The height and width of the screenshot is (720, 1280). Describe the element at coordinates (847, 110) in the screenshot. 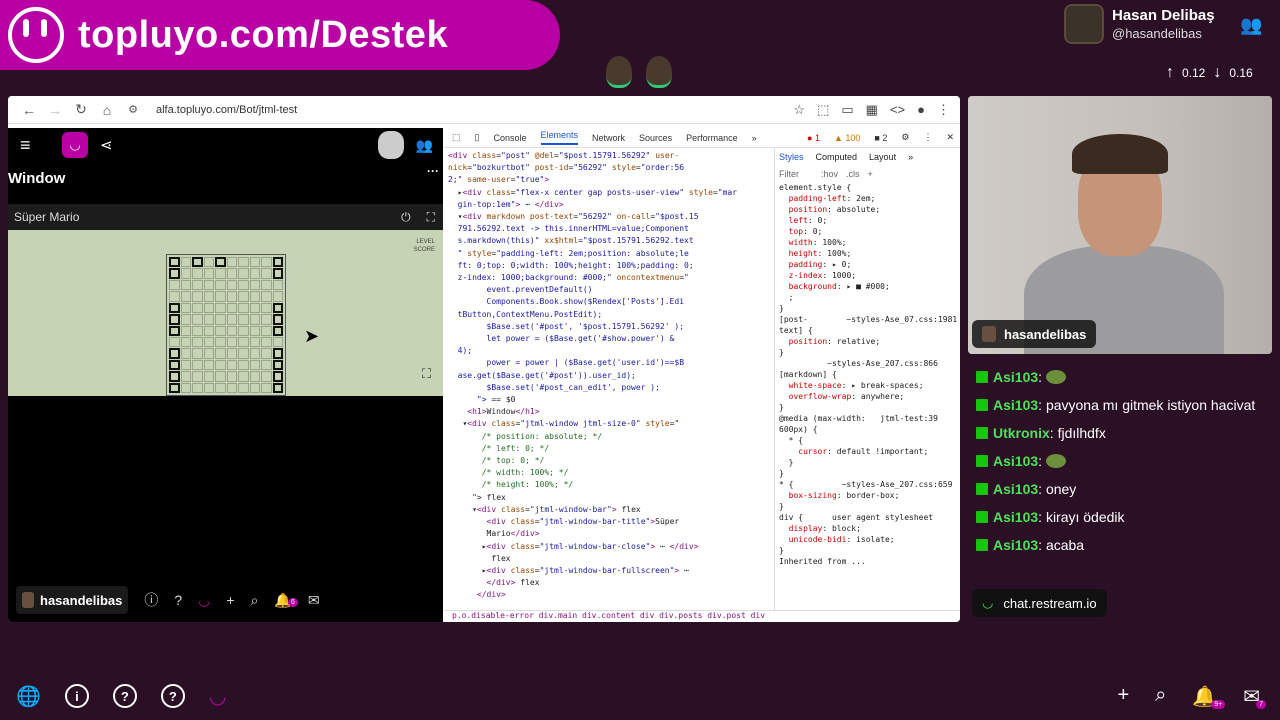

I see `device-toolbar-icon: ▭` at that location.